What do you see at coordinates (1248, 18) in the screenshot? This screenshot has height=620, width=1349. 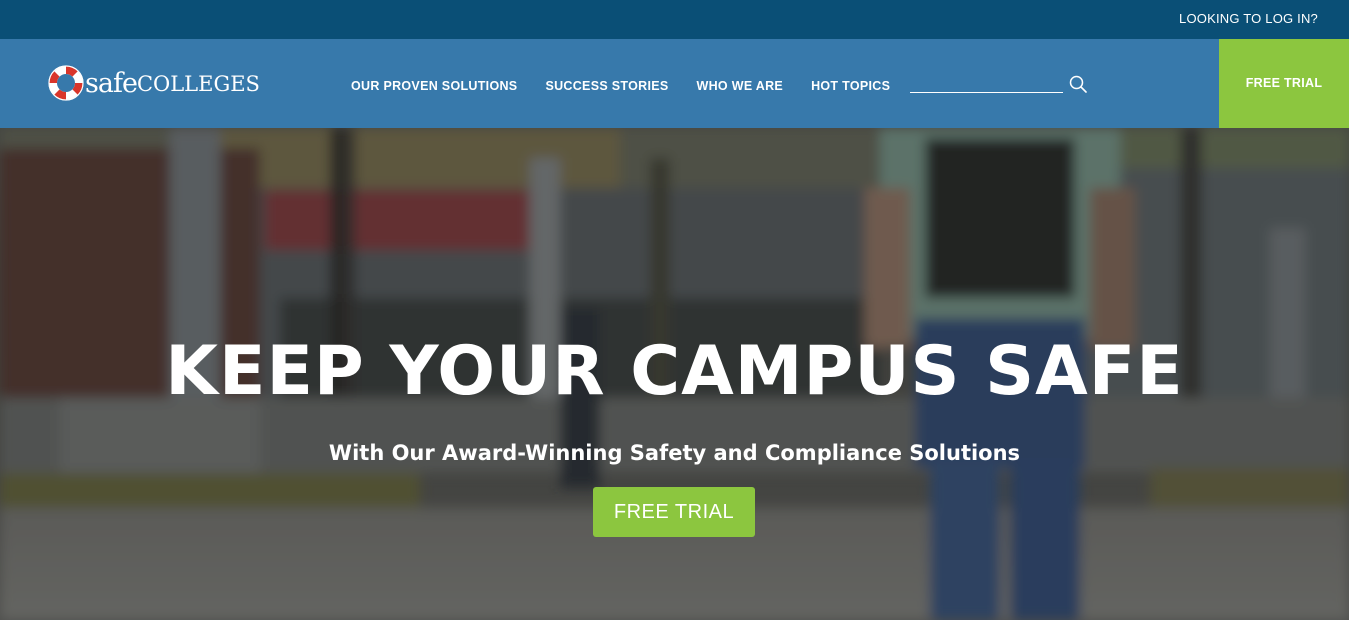 I see `login-link: LOOKING TO LOG IN?` at bounding box center [1248, 18].